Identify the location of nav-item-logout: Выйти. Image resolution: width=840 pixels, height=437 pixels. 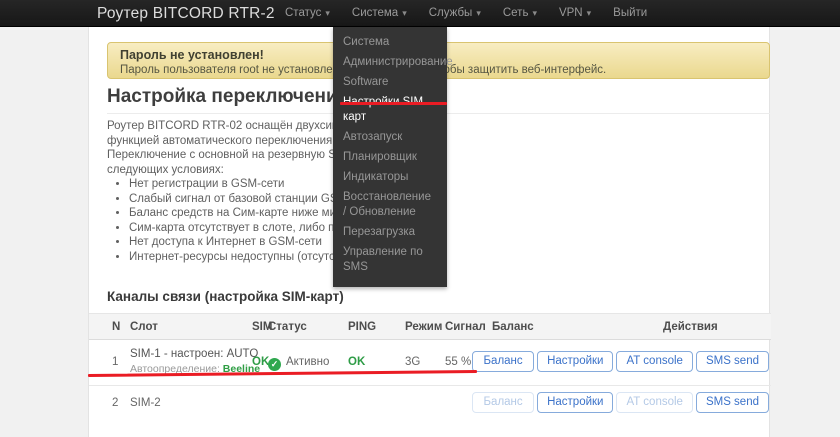
(630, 13).